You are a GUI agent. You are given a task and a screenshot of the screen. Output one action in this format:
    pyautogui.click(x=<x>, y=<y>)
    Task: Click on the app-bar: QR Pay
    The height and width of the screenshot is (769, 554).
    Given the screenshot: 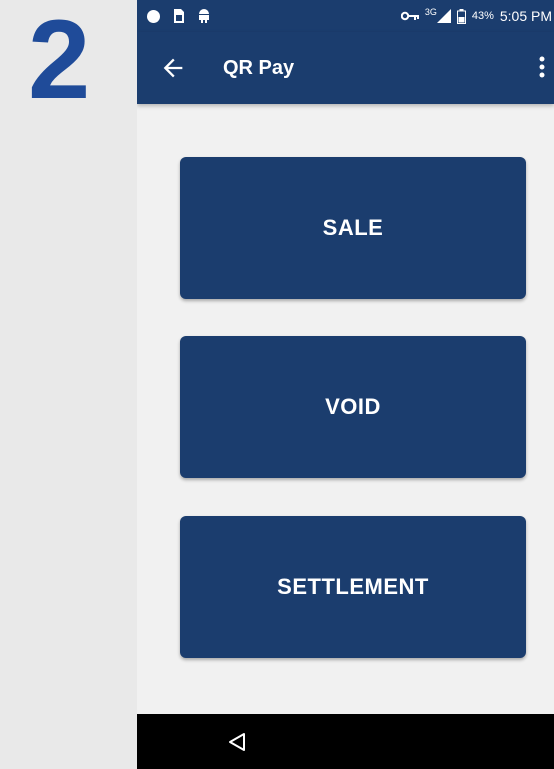 What is the action you would take?
    pyautogui.click(x=345, y=68)
    